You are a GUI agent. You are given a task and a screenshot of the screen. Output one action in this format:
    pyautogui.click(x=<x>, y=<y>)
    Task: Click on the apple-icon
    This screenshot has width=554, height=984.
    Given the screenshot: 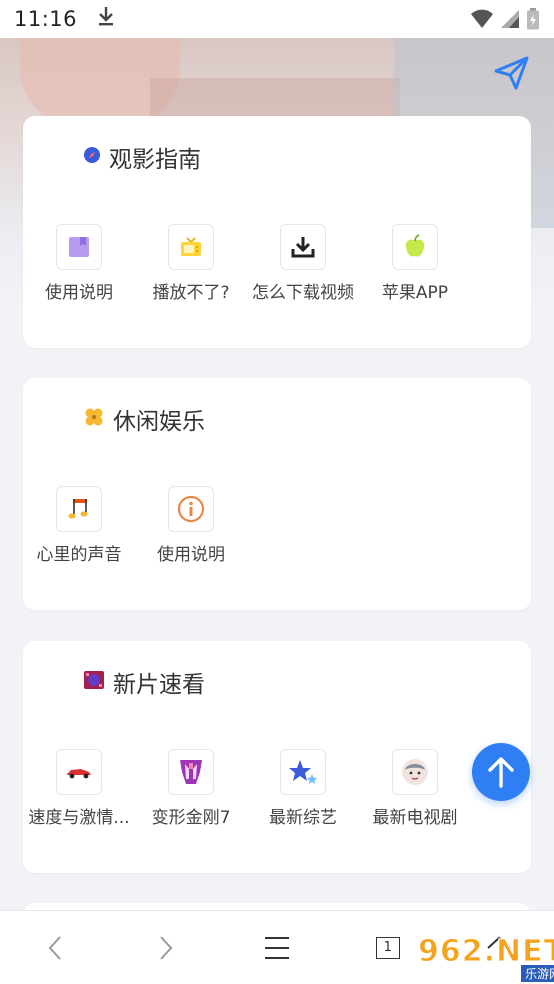 What is the action you would take?
    pyautogui.click(x=415, y=247)
    